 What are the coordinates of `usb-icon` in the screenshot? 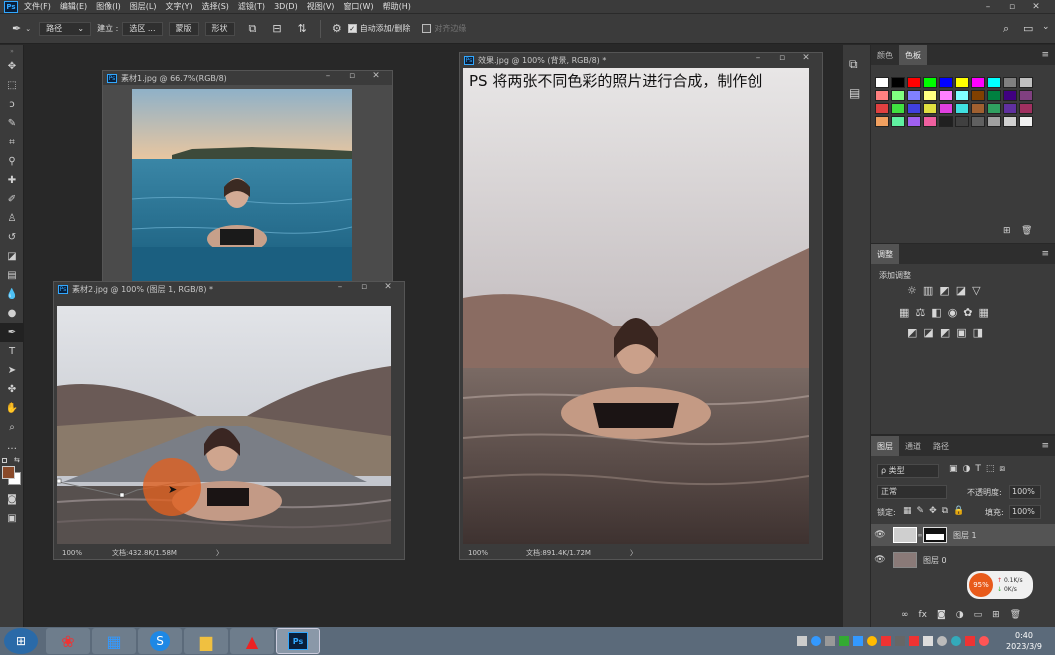 It's located at (830, 641).